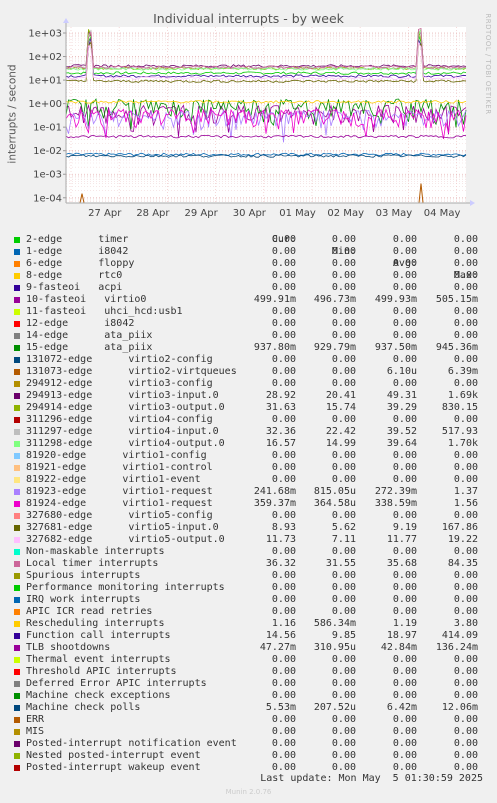 This screenshot has height=803, width=497. I want to click on legend-row: Thermal event interrupts 0.00 0.00 0.00 0.00, so click(254, 660).